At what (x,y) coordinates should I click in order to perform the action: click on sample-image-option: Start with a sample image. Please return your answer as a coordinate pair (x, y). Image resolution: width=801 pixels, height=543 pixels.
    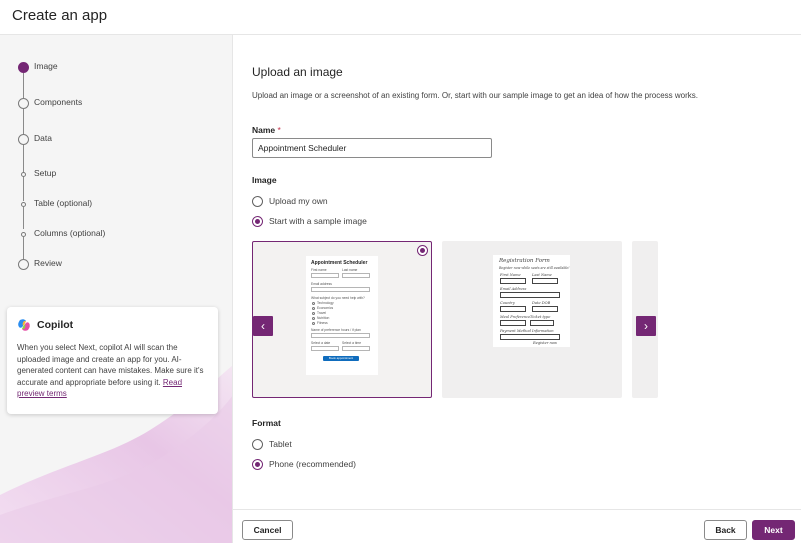
    Looking at the image, I should click on (309, 221).